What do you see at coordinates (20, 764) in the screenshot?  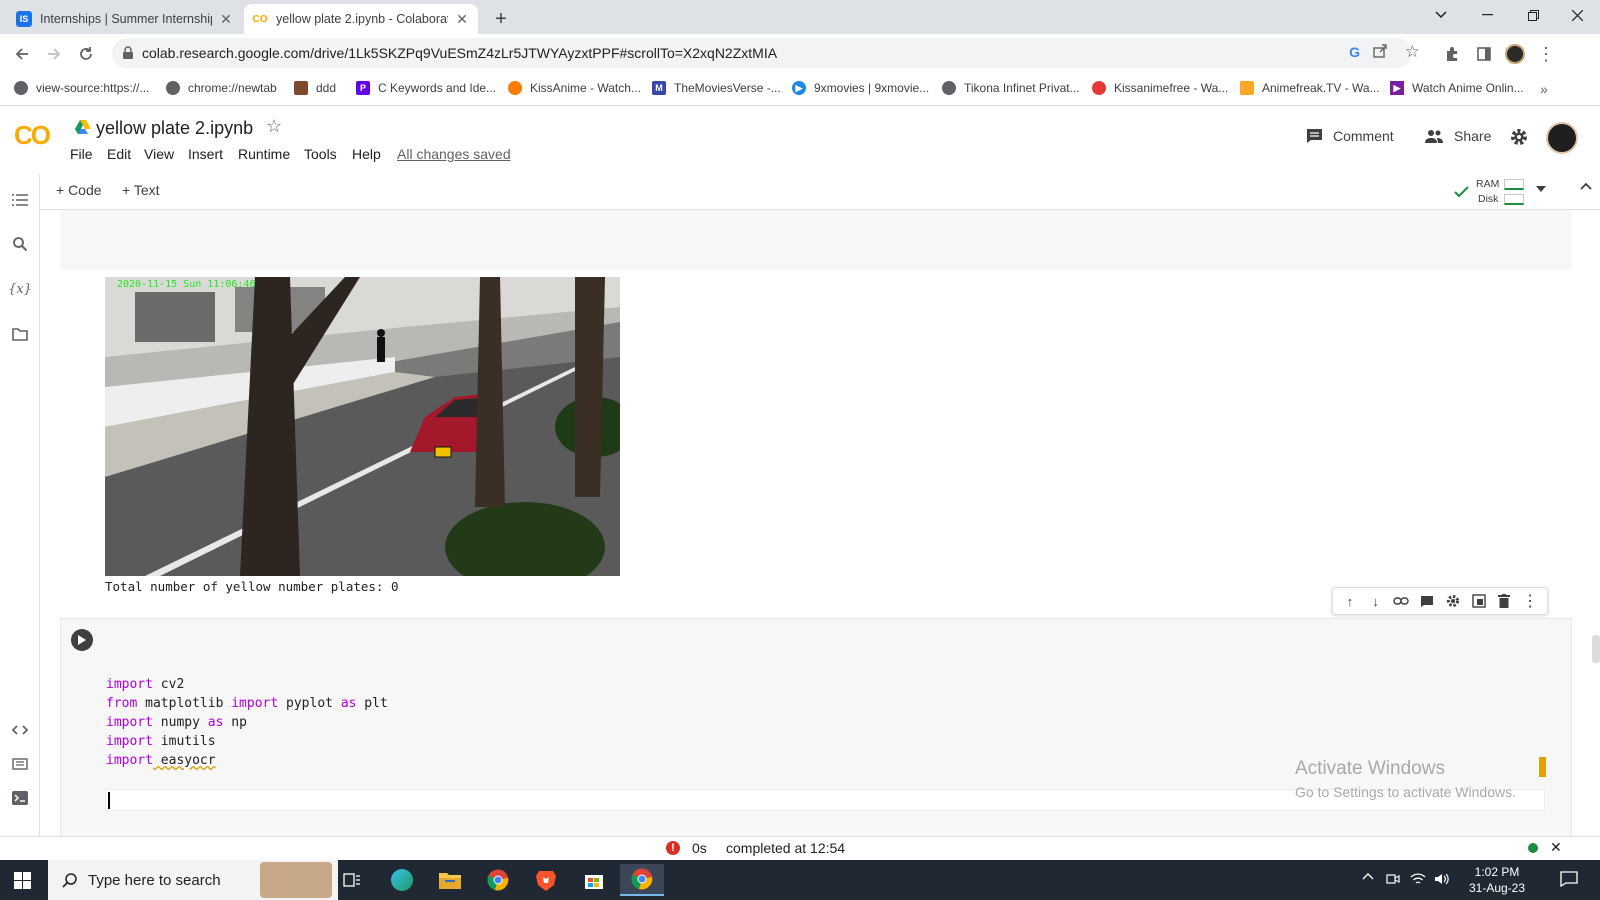 I see `command-palette-icon` at bounding box center [20, 764].